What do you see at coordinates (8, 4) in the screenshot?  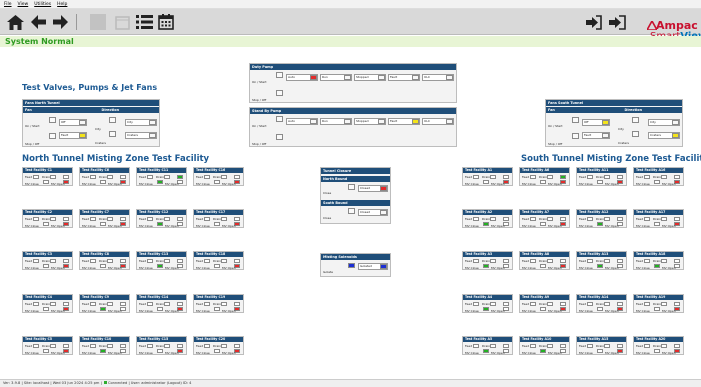 I see `menu-file: File` at bounding box center [8, 4].